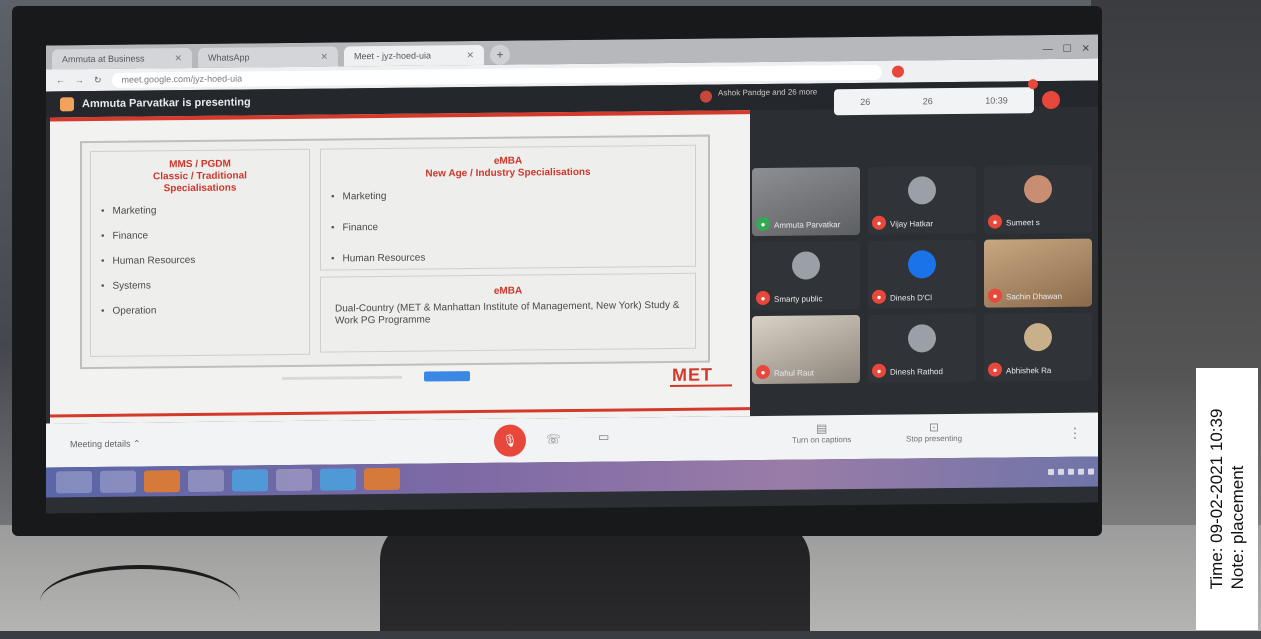  Describe the element at coordinates (553, 439) in the screenshot. I see `end-call-button: ☏` at that location.